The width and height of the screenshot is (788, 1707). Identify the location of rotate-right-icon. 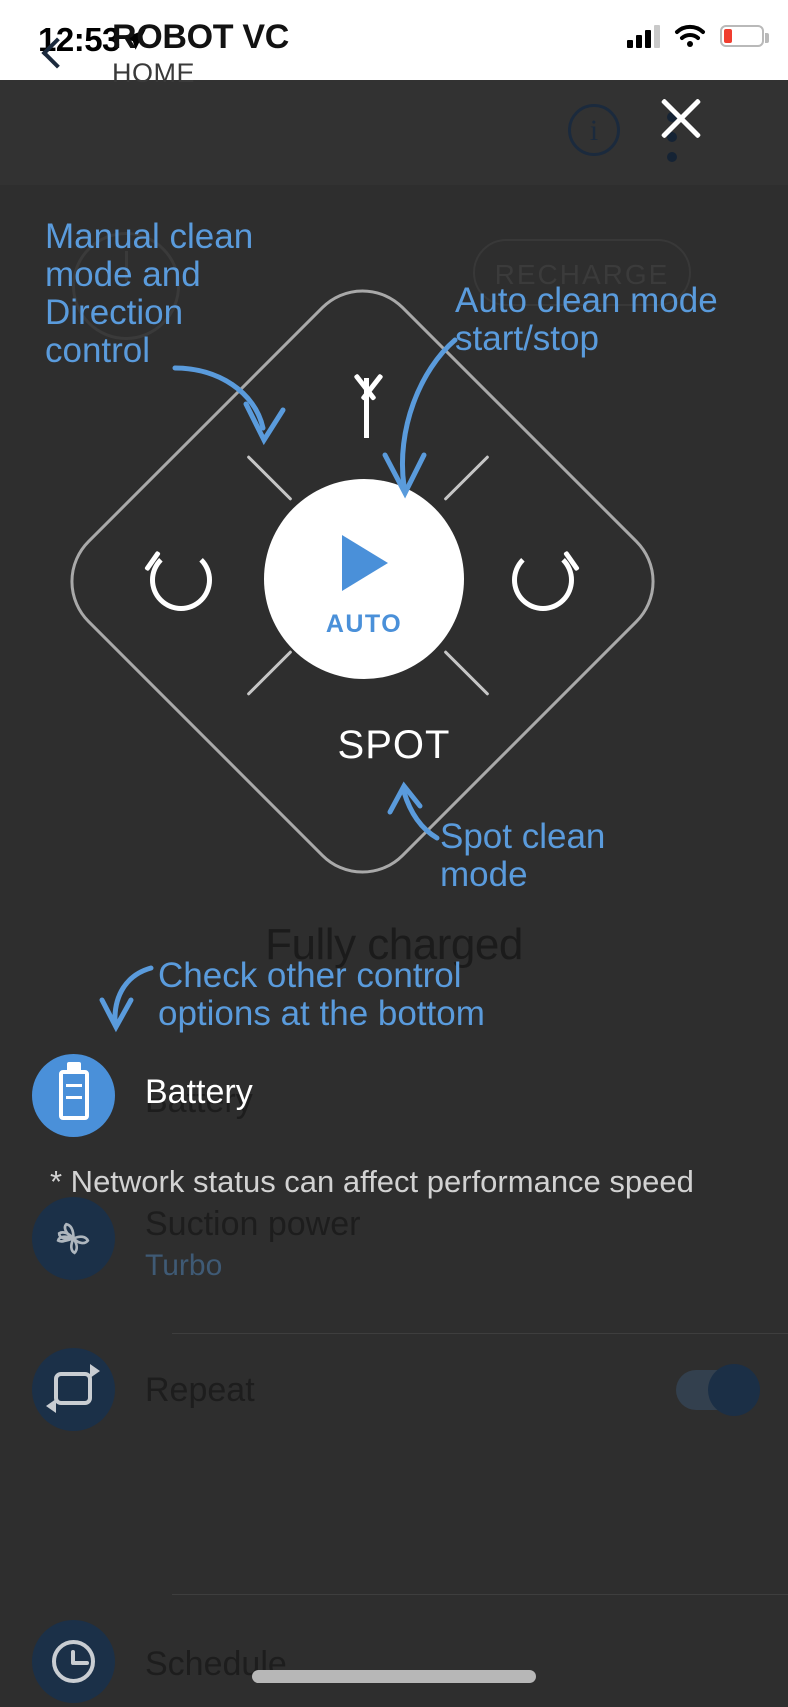
(546, 580).